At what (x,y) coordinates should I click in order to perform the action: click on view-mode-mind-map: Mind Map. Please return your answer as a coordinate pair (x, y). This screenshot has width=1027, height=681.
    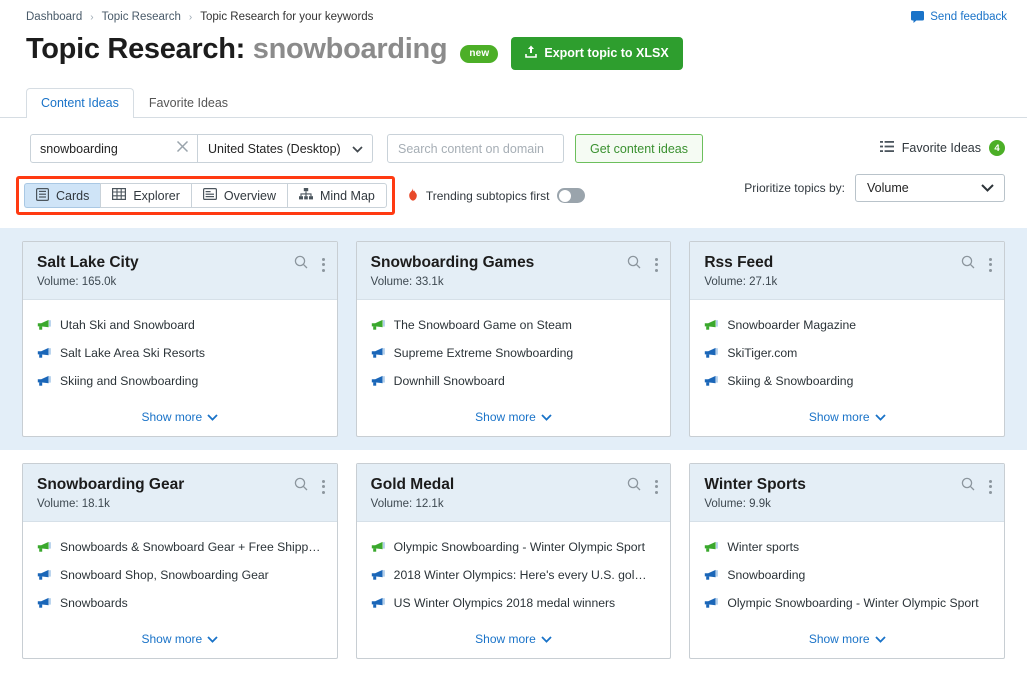
    Looking at the image, I should click on (336, 195).